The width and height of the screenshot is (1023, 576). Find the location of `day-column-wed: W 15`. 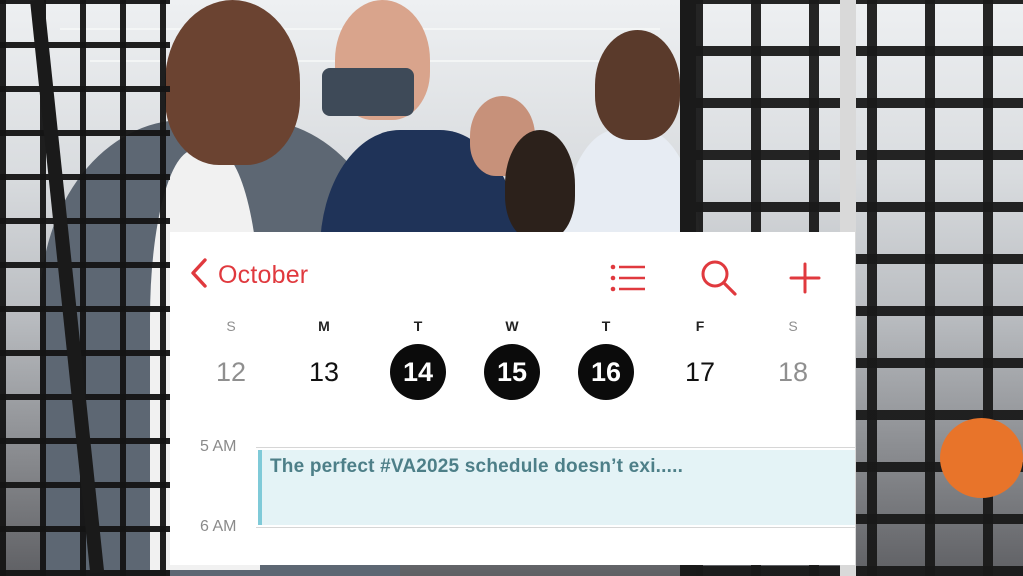

day-column-wed: W 15 is located at coordinates (512, 362).